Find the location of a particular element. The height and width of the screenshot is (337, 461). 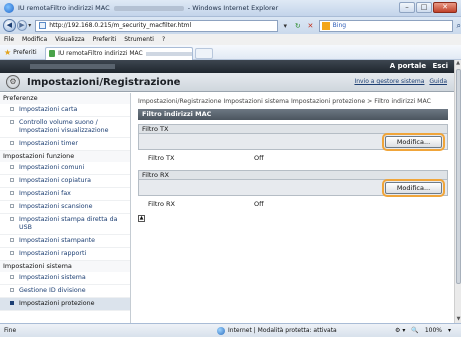

rx-filter-row: Filtro RX Off is located at coordinates (293, 204).